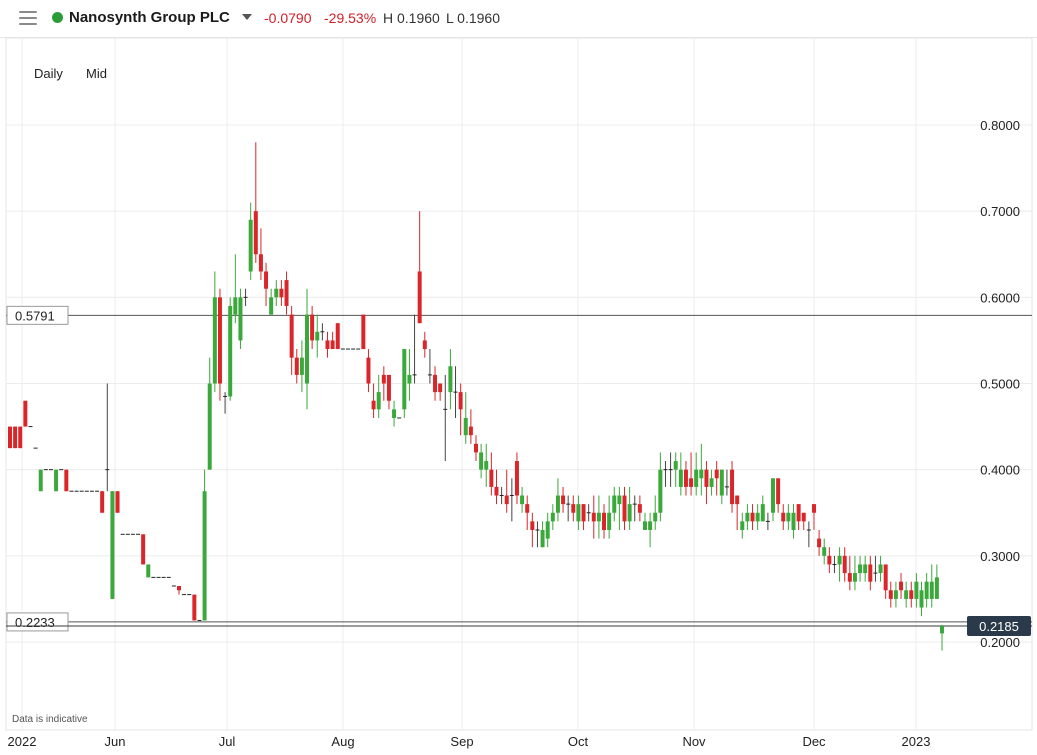 Image resolution: width=1037 pixels, height=755 pixels. I want to click on level-label-box, so click(37, 315).